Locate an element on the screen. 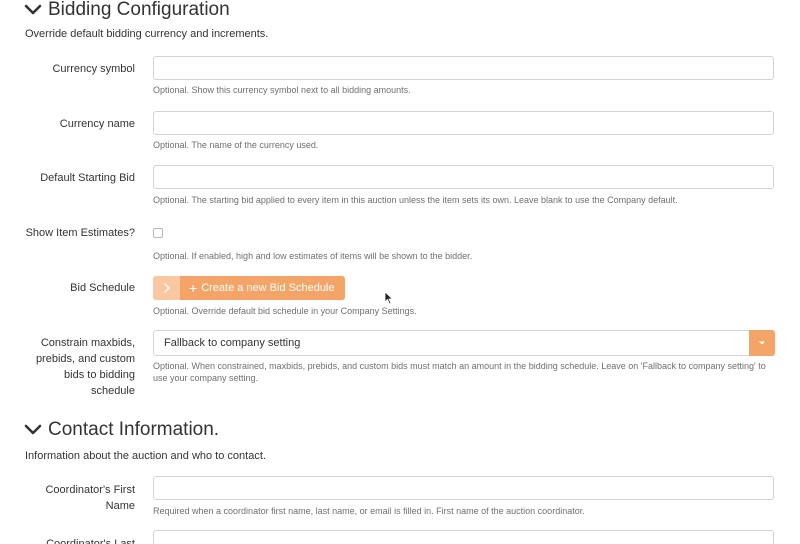 Image resolution: width=800 pixels, height=544 pixels. contact-section-header: Contact Information. is located at coordinates (121, 430).